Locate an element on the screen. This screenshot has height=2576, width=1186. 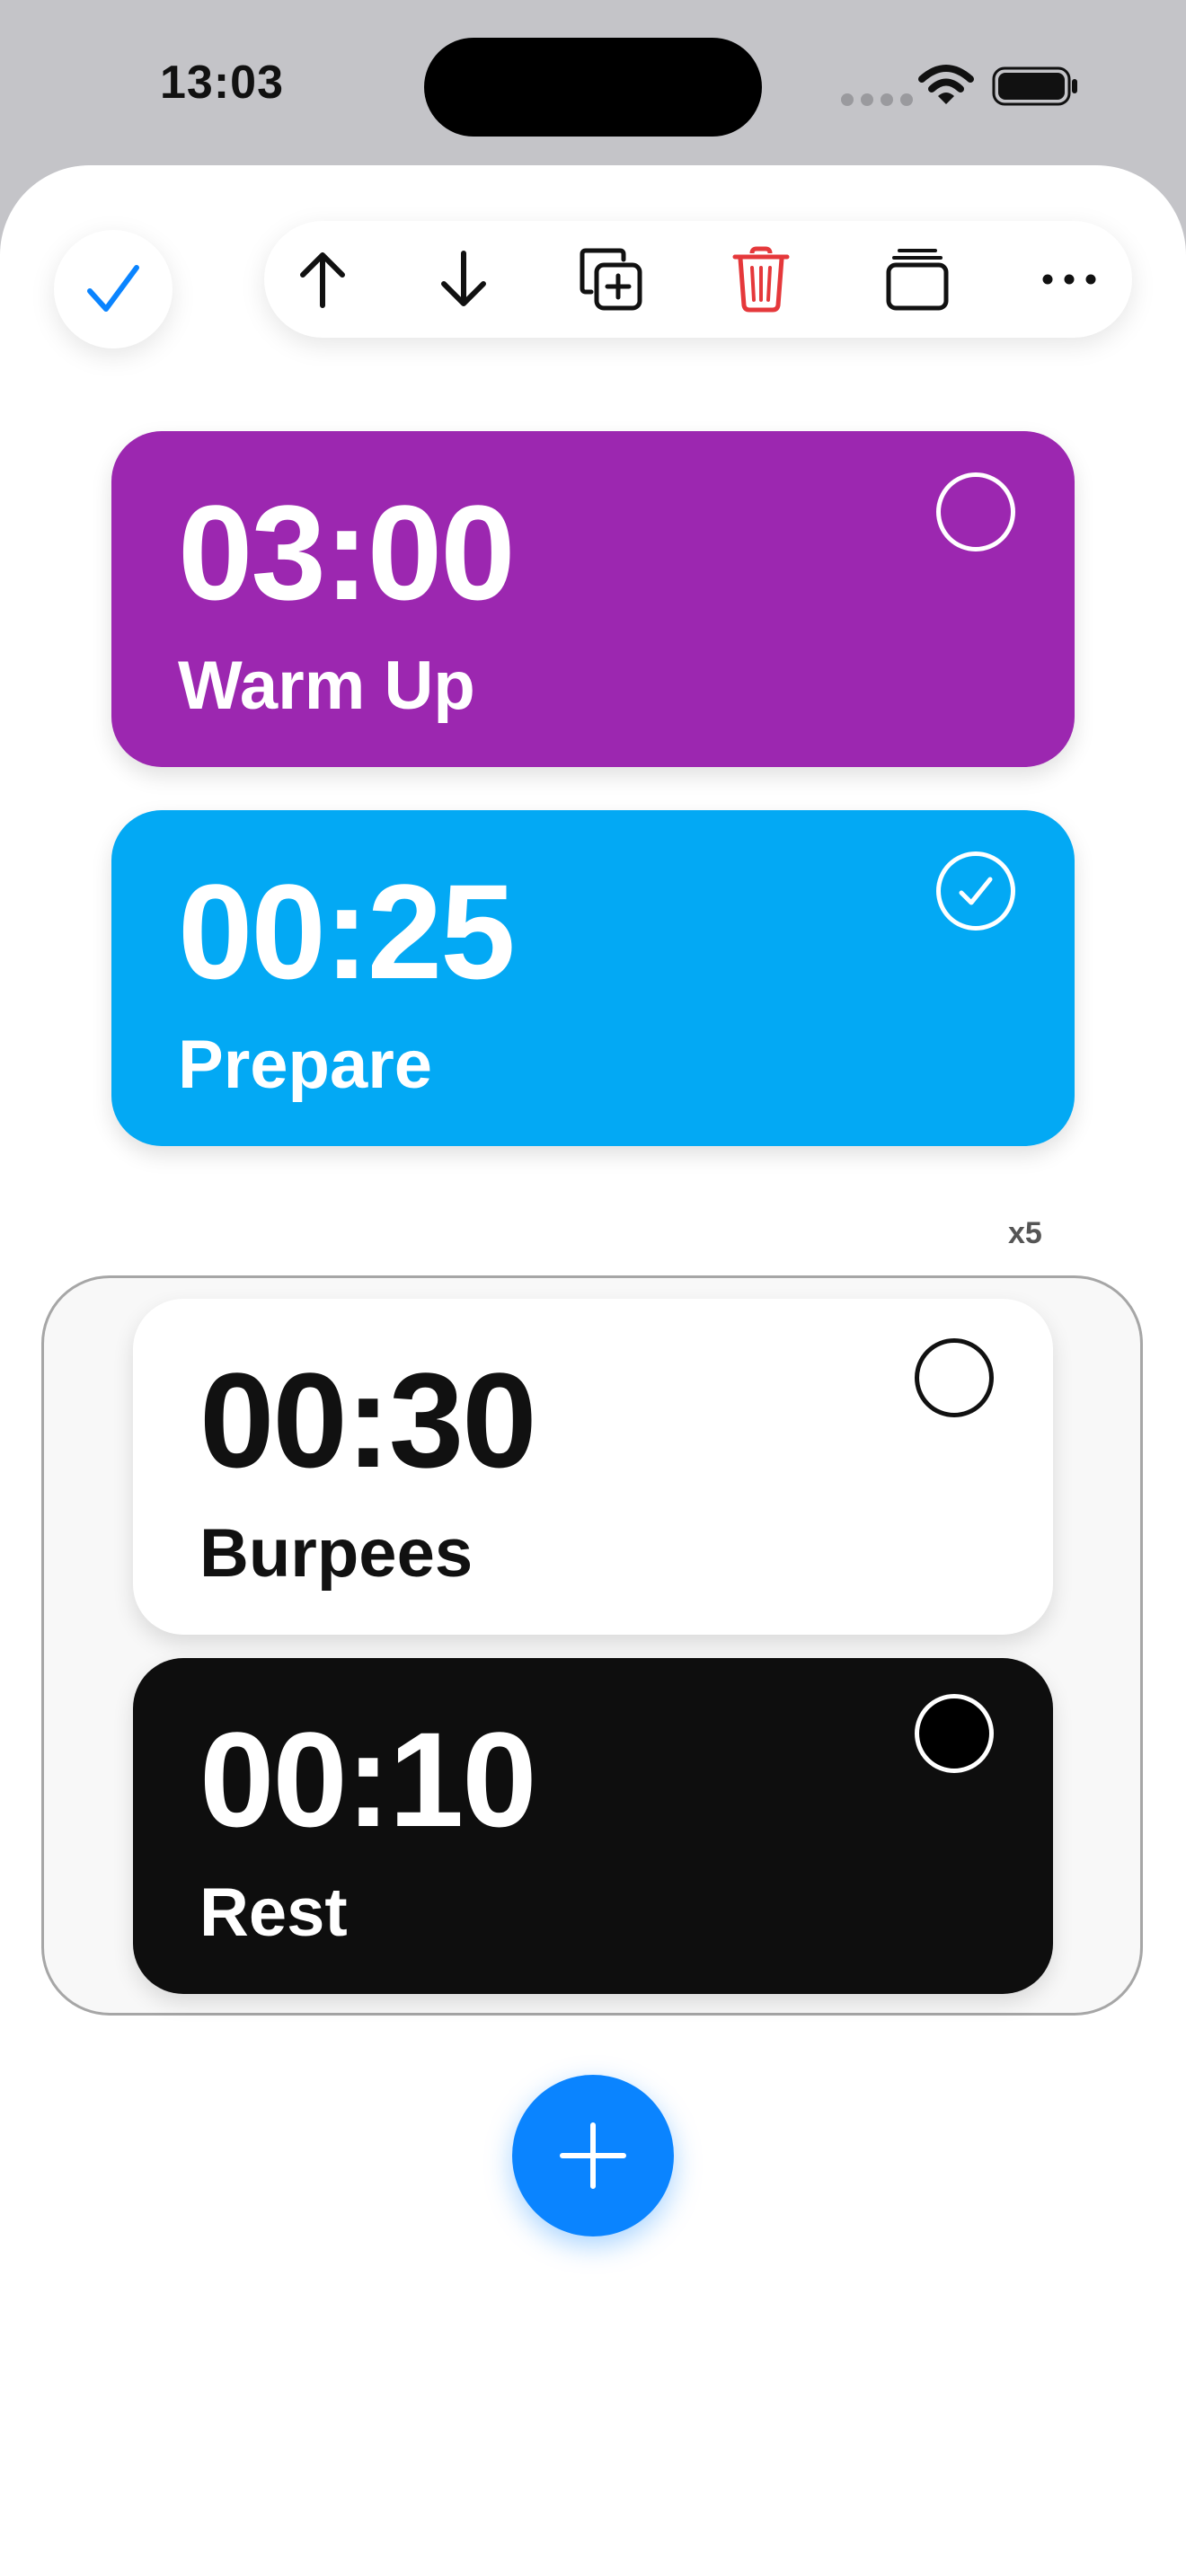
status-time: 13:03 is located at coordinates (222, 83).